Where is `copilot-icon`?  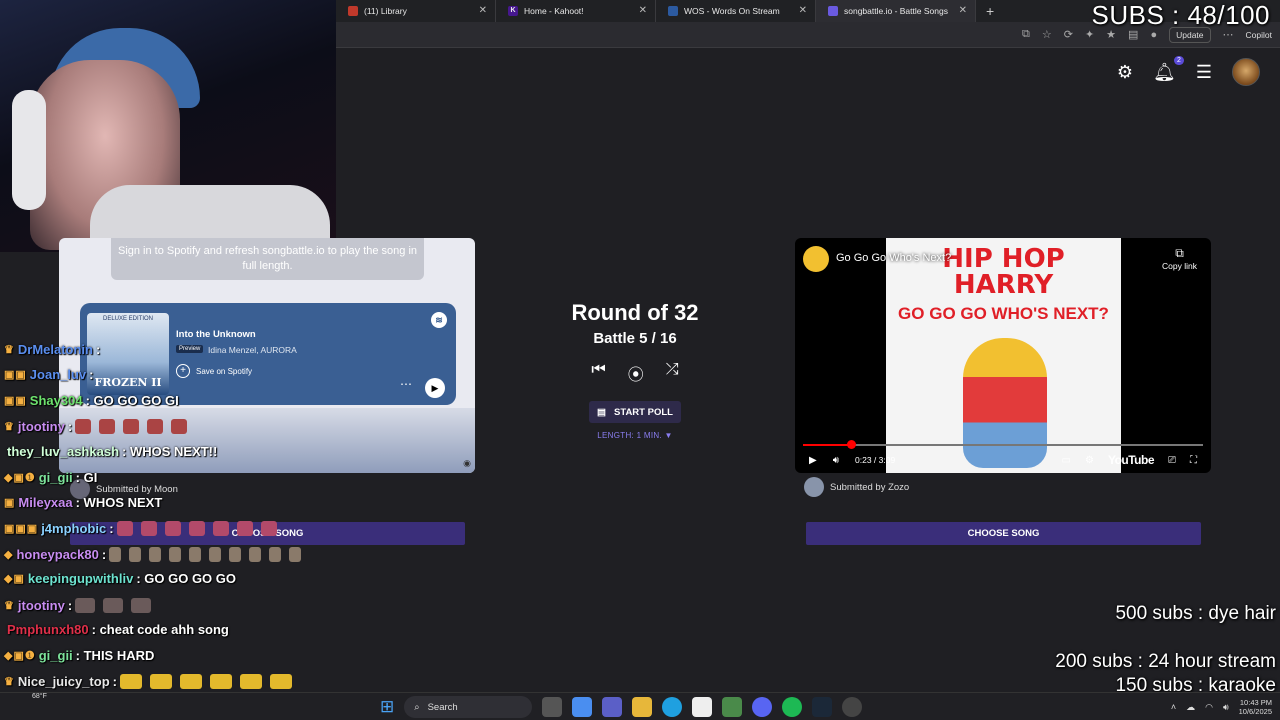 copilot-icon is located at coordinates (582, 707).